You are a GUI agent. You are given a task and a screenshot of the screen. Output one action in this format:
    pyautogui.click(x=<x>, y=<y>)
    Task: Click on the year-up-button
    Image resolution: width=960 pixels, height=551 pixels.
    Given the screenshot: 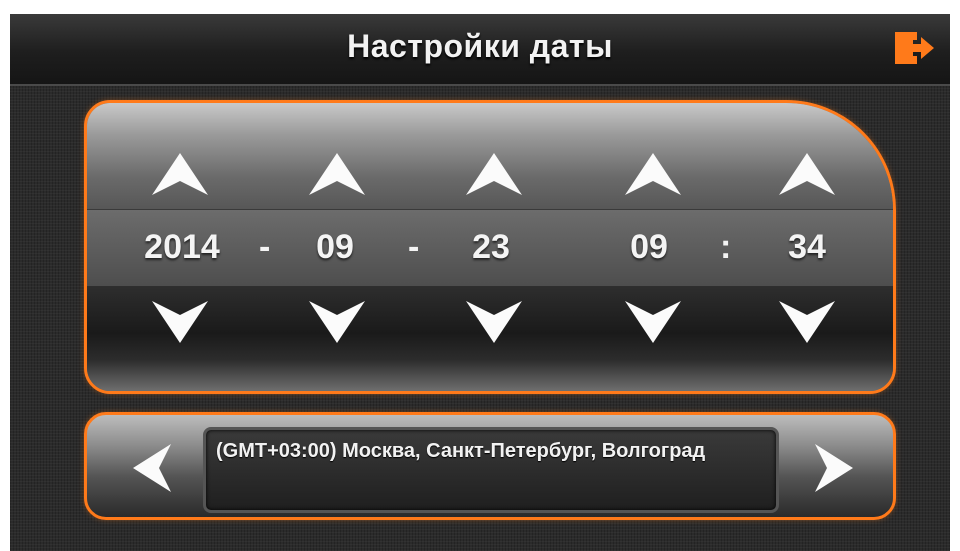 What is the action you would take?
    pyautogui.click(x=180, y=174)
    